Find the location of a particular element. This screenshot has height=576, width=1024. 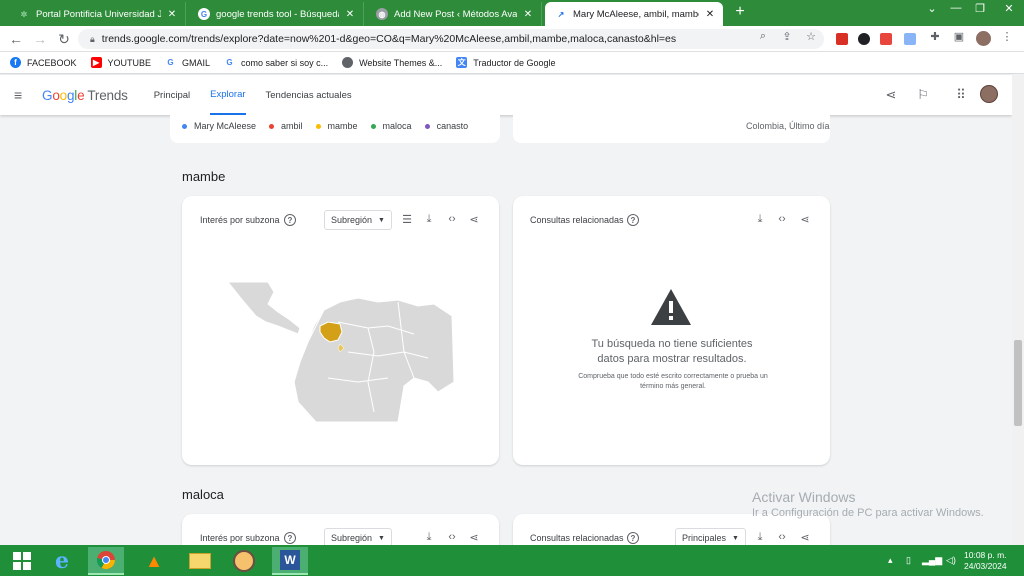

card-title: Interés por subzona is located at coordinates (240, 538).